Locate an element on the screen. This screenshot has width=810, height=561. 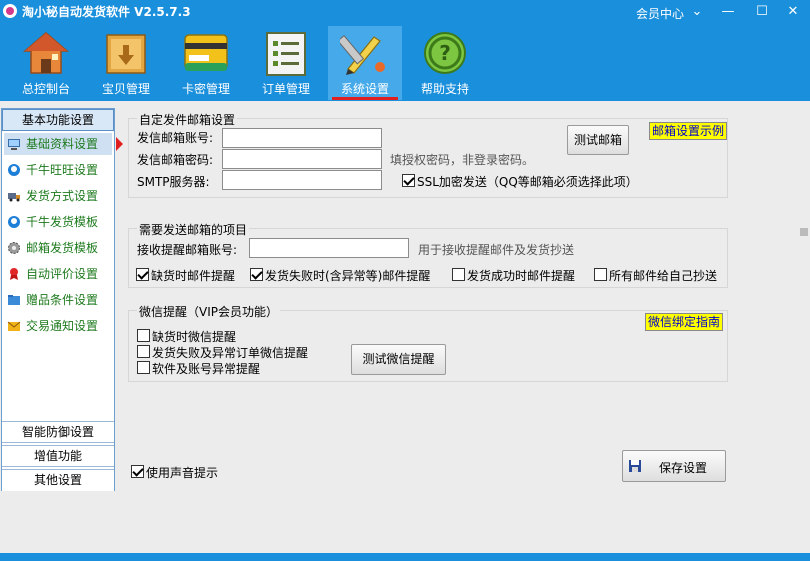
save-settings-label: 保存设置 is located at coordinates (683, 468).